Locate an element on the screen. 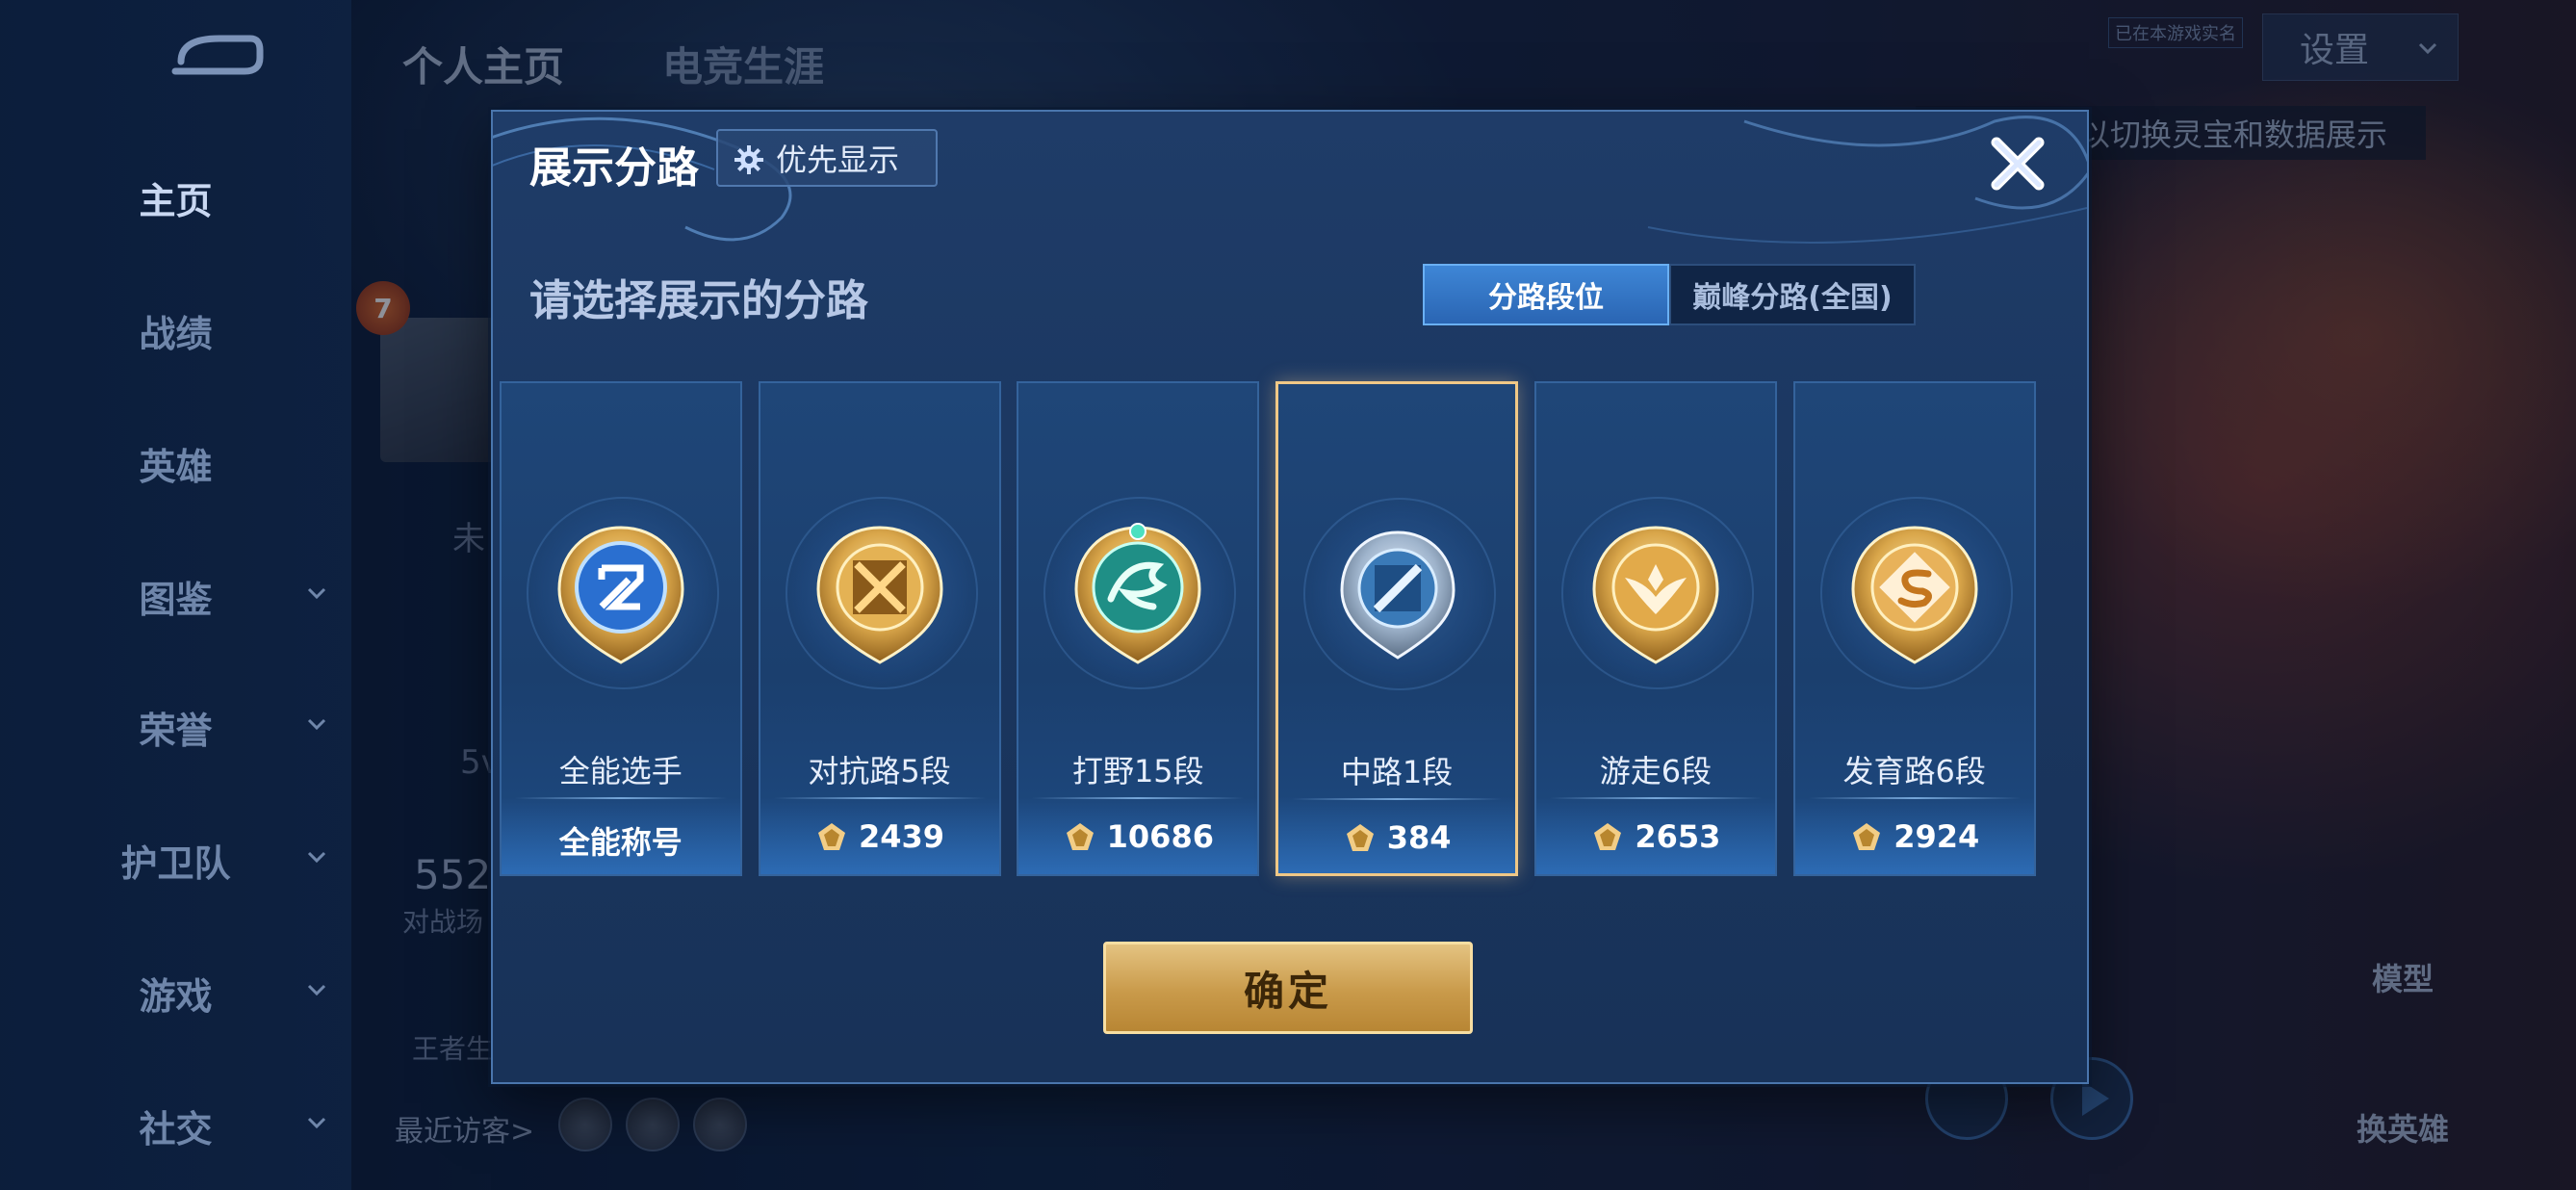  sidebar-item-label: 荣誉 is located at coordinates (176, 731).